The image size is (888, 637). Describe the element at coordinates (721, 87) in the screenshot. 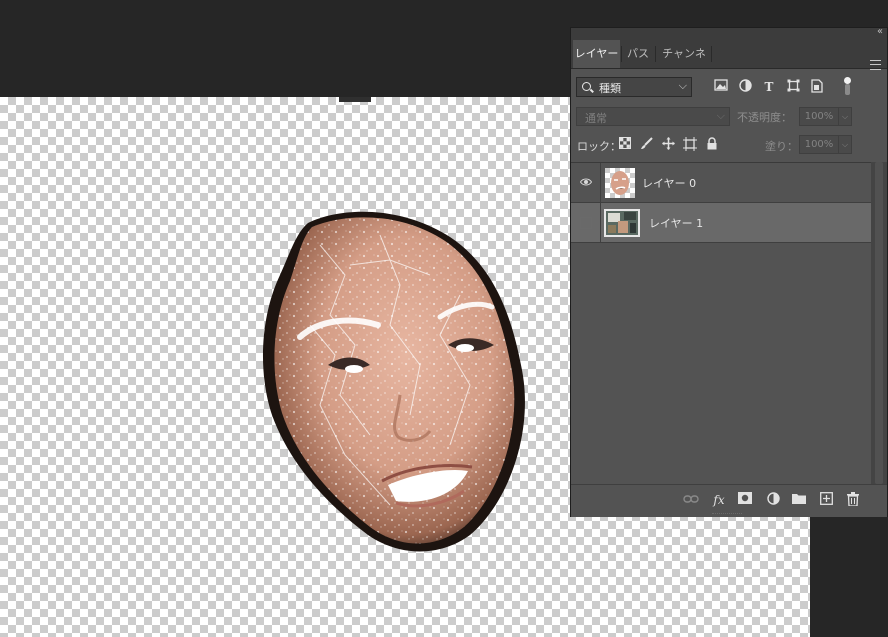

I see `image-filter-icon` at that location.